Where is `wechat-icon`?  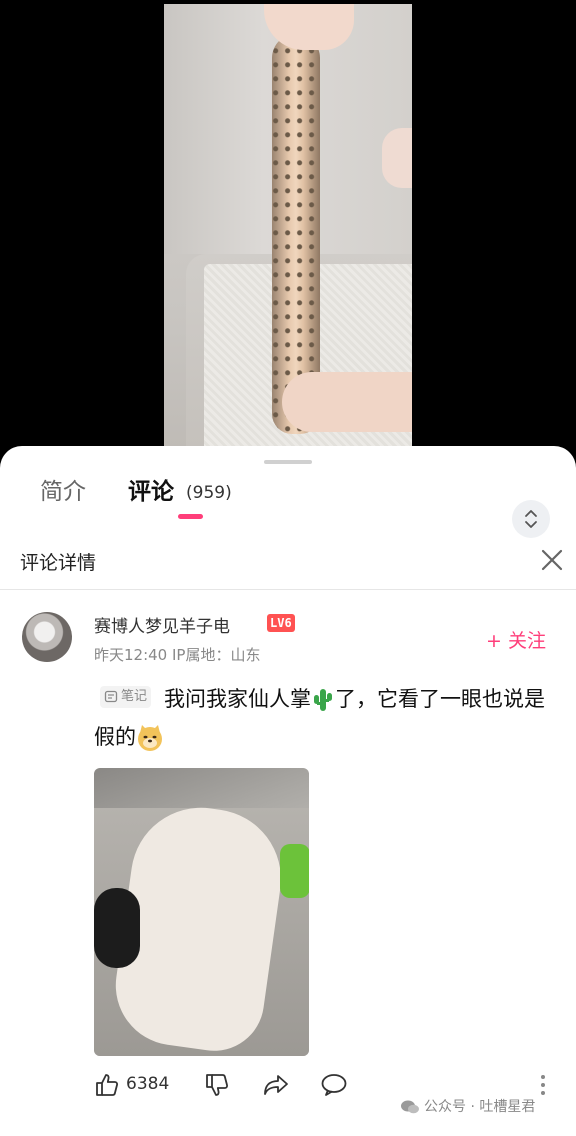 wechat-icon is located at coordinates (410, 1107).